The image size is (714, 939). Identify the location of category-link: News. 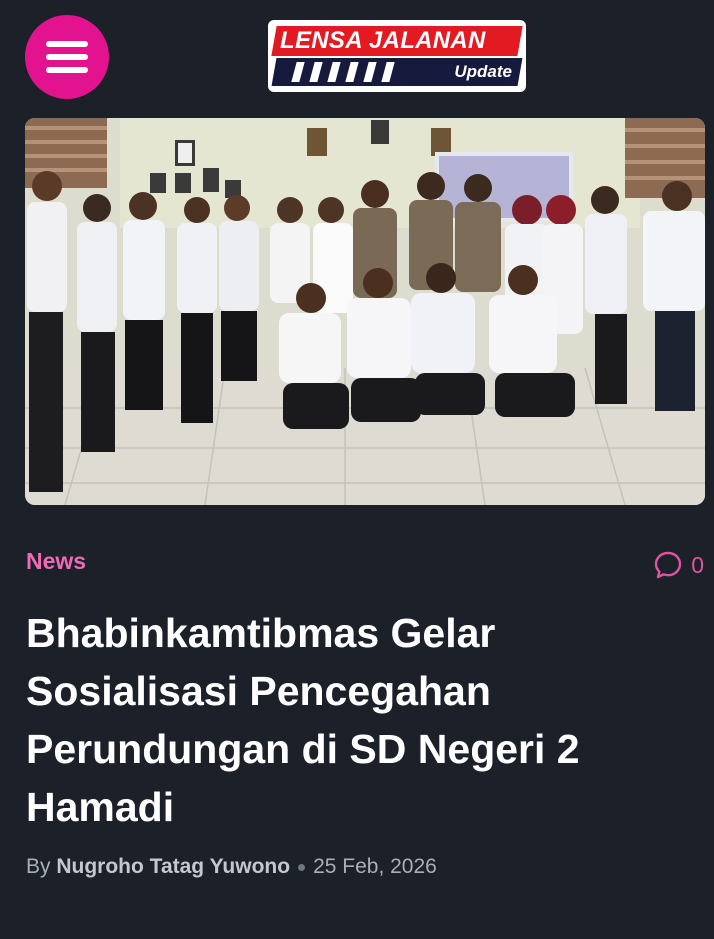
(56, 561).